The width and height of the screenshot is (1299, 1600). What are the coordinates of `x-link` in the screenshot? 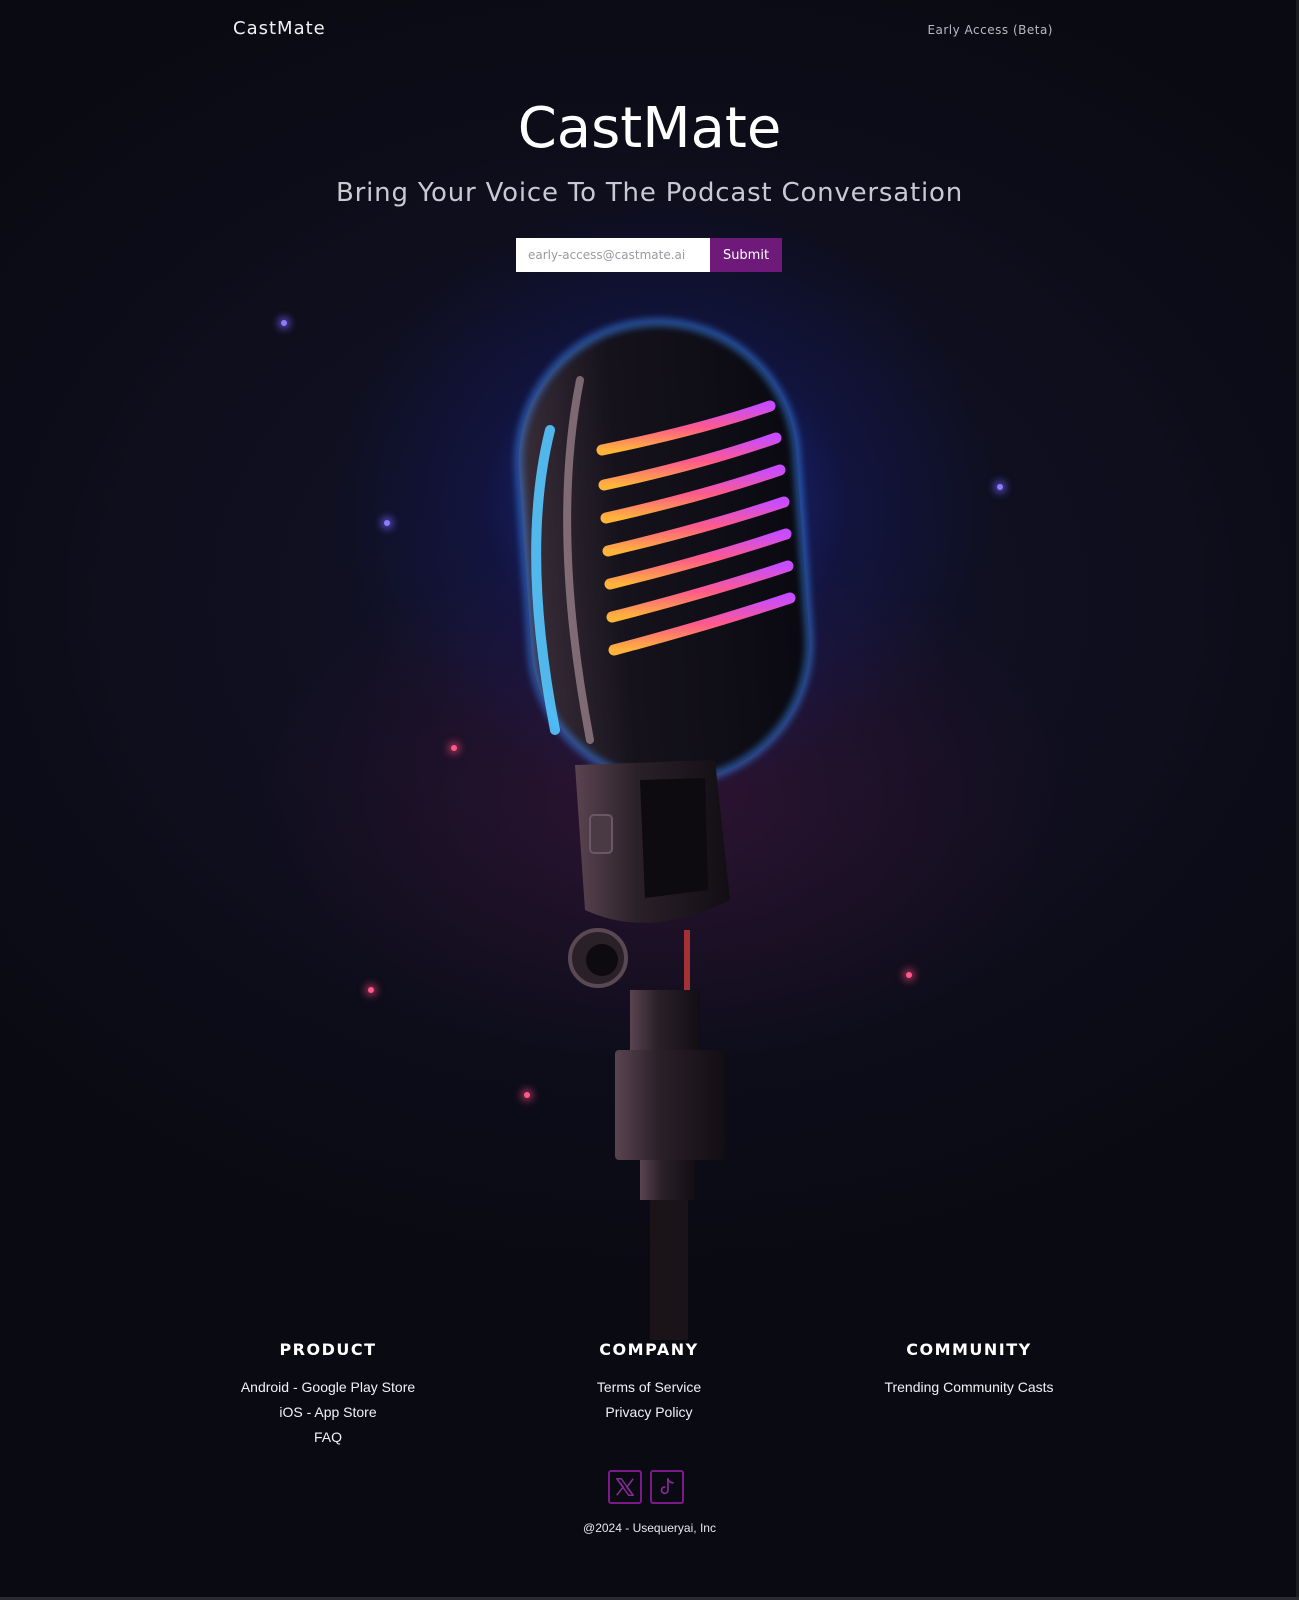 It's located at (625, 1487).